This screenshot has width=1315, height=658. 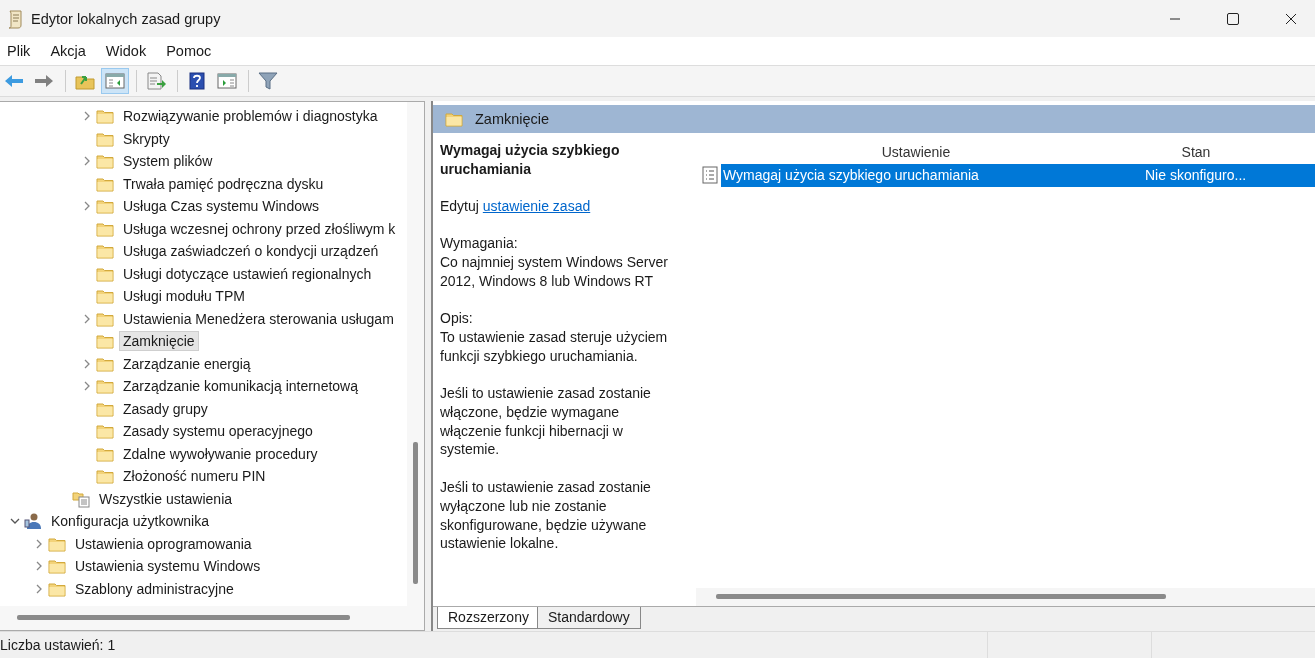 I want to click on policy-setting-link: ustawienie zasad, so click(x=536, y=206).